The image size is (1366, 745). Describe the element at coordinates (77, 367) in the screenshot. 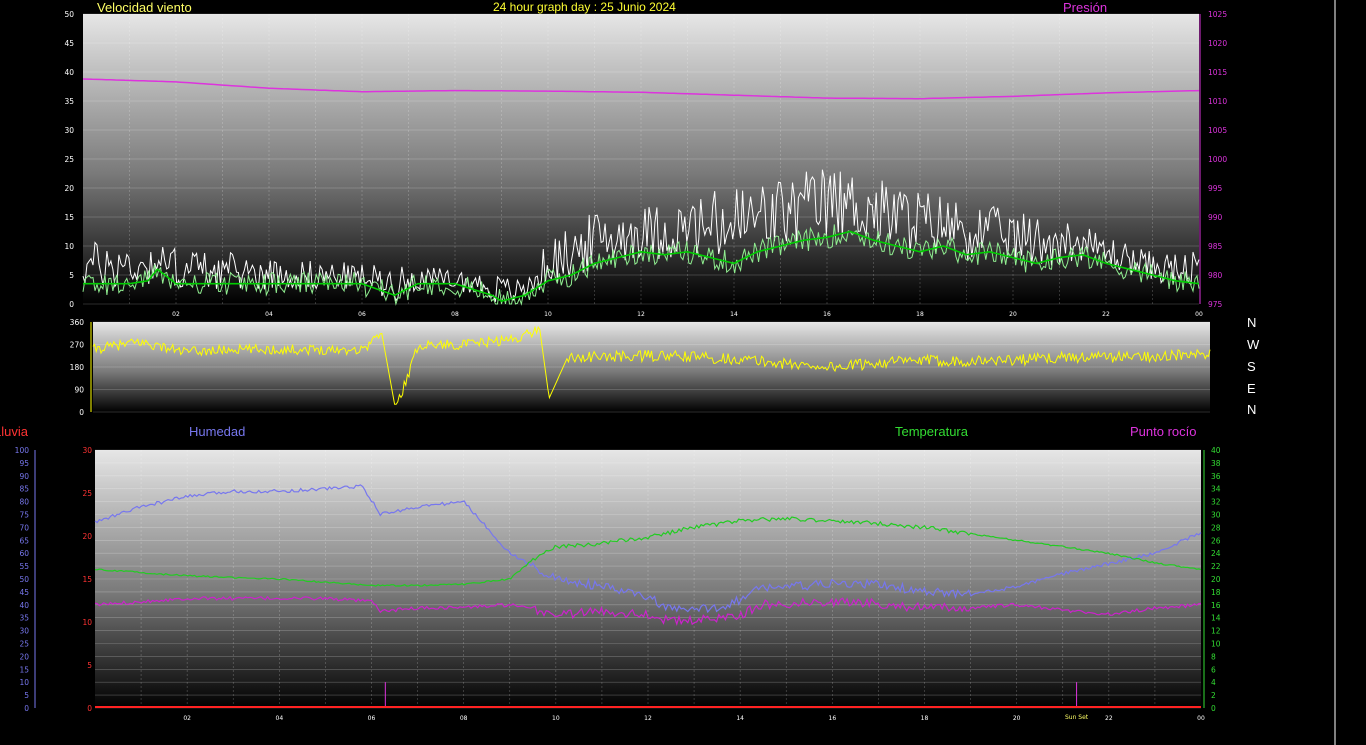

I see `direction-y-tick: 180` at that location.